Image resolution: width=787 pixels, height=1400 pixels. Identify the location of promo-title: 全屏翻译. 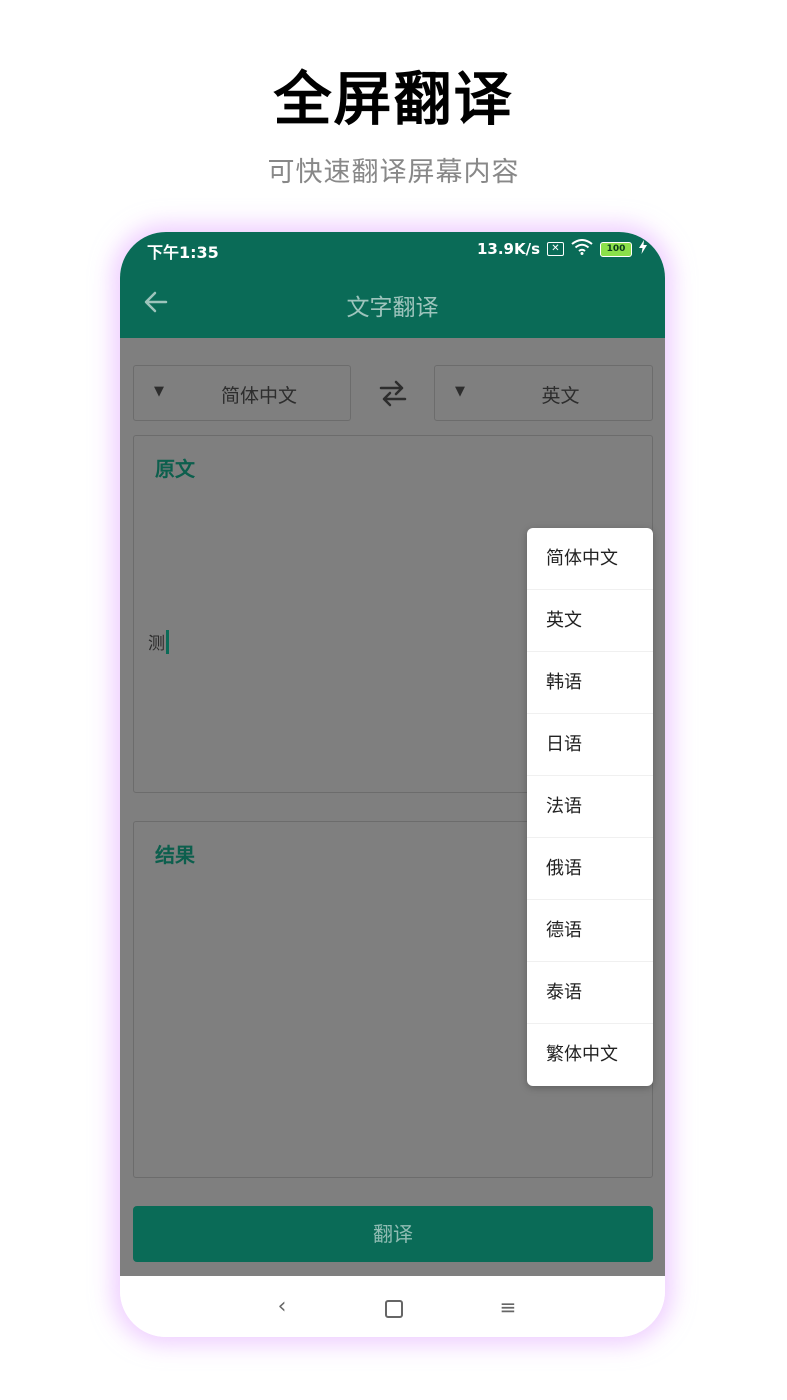
(393, 99).